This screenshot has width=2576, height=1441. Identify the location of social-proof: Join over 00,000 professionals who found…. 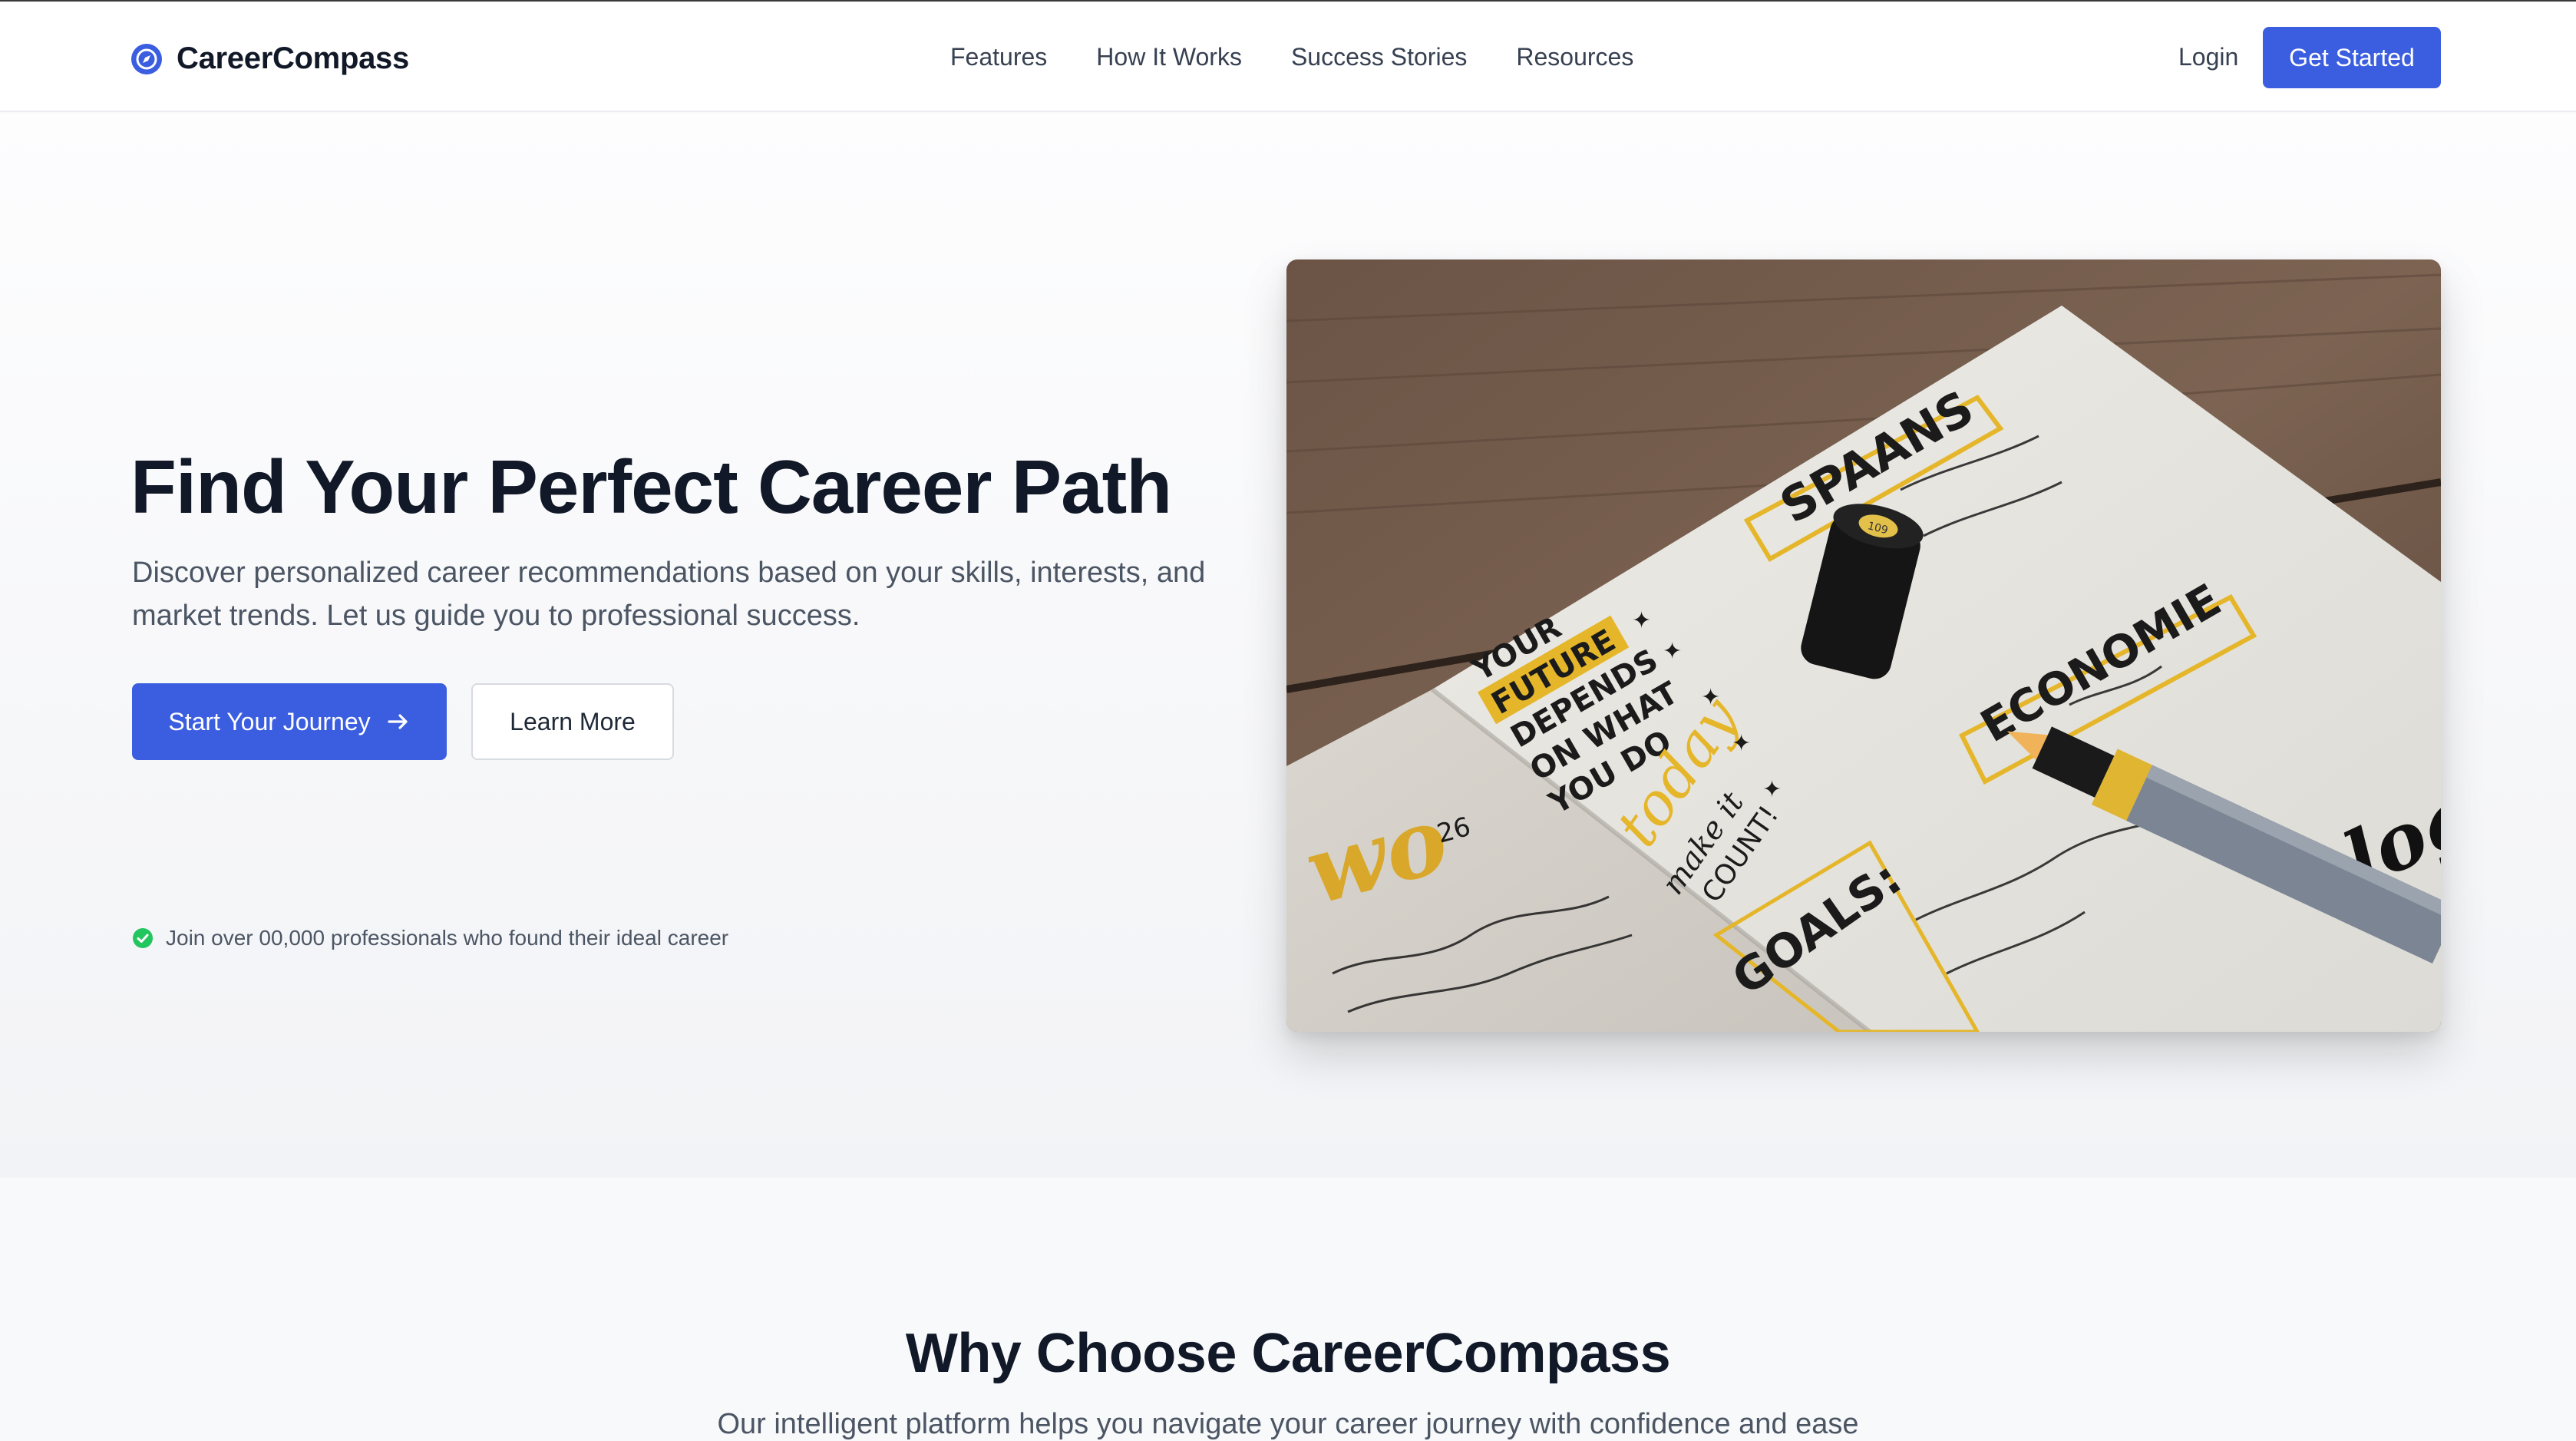
(430, 938).